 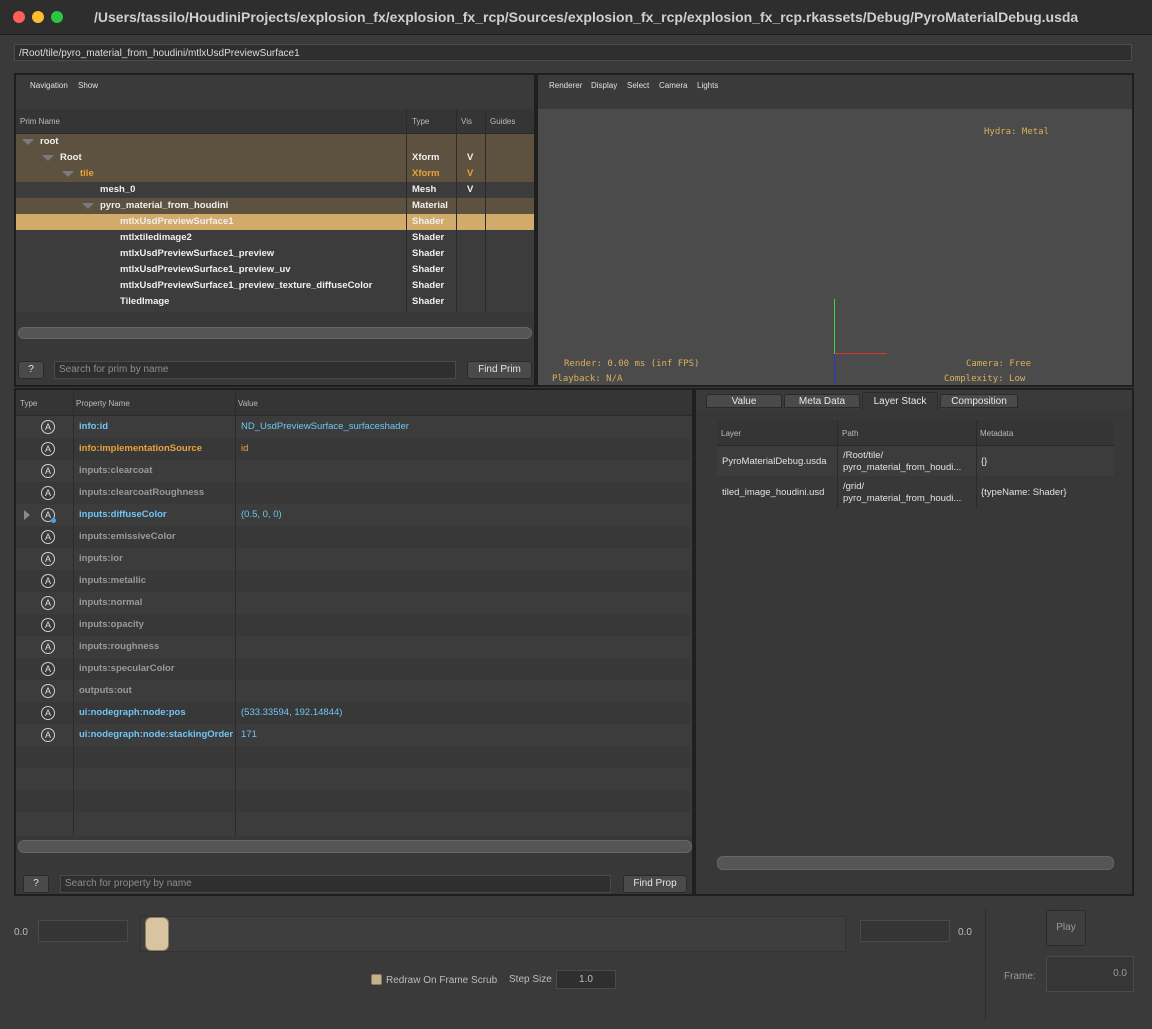 I want to click on menu-navigation: Navigation, so click(x=49, y=85).